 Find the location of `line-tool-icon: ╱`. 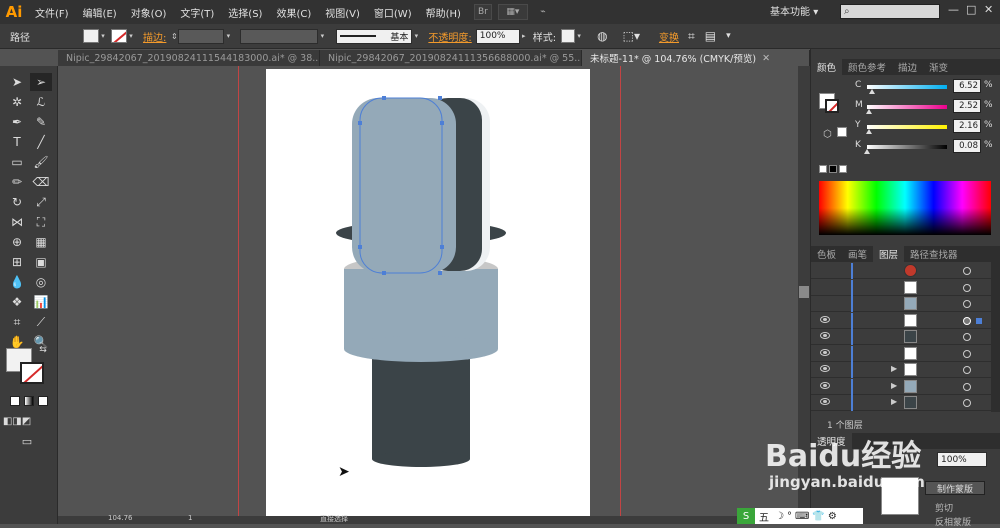

line-tool-icon: ╱ is located at coordinates (41, 142).